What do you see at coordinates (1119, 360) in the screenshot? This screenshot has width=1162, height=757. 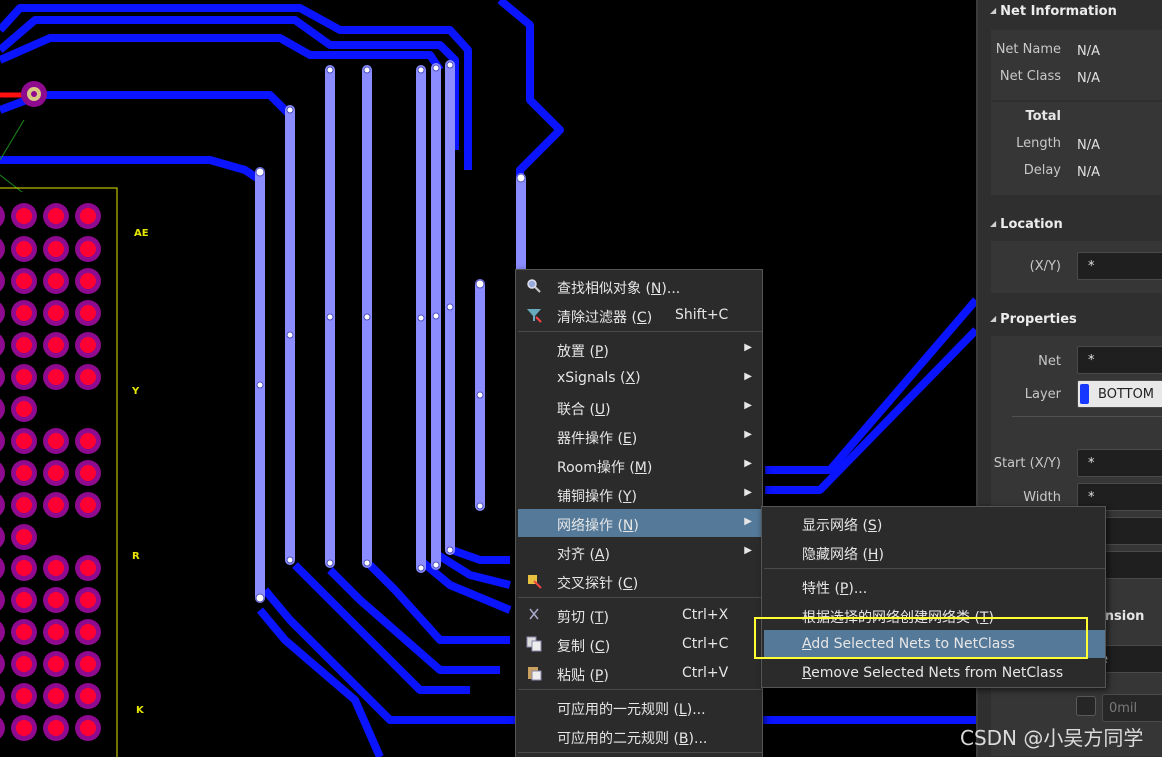 I see `net-field: *` at bounding box center [1119, 360].